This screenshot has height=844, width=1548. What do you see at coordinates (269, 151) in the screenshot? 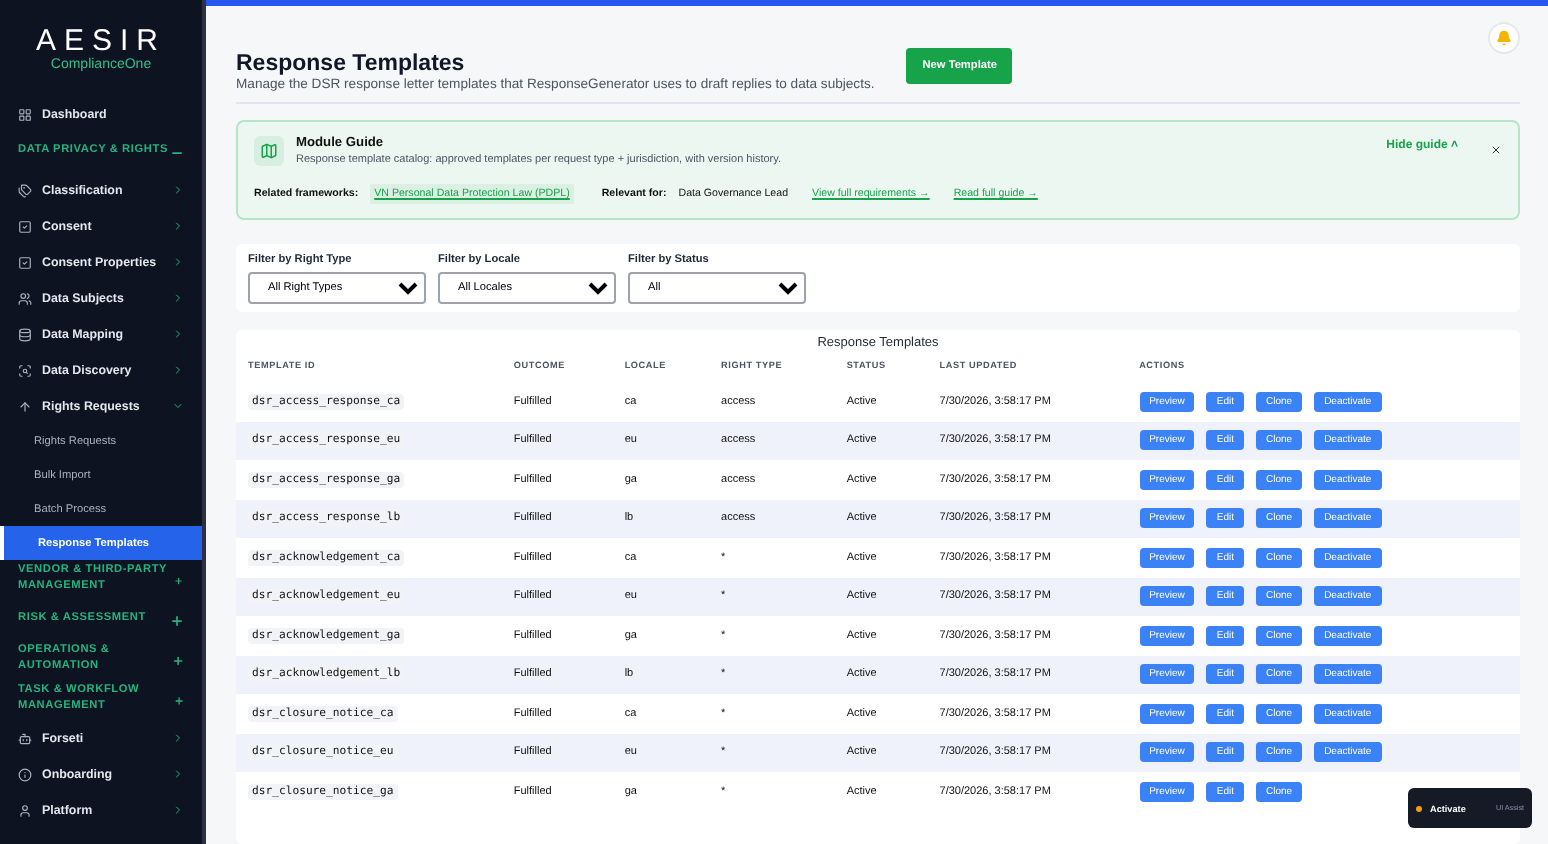
I see `map-icon` at bounding box center [269, 151].